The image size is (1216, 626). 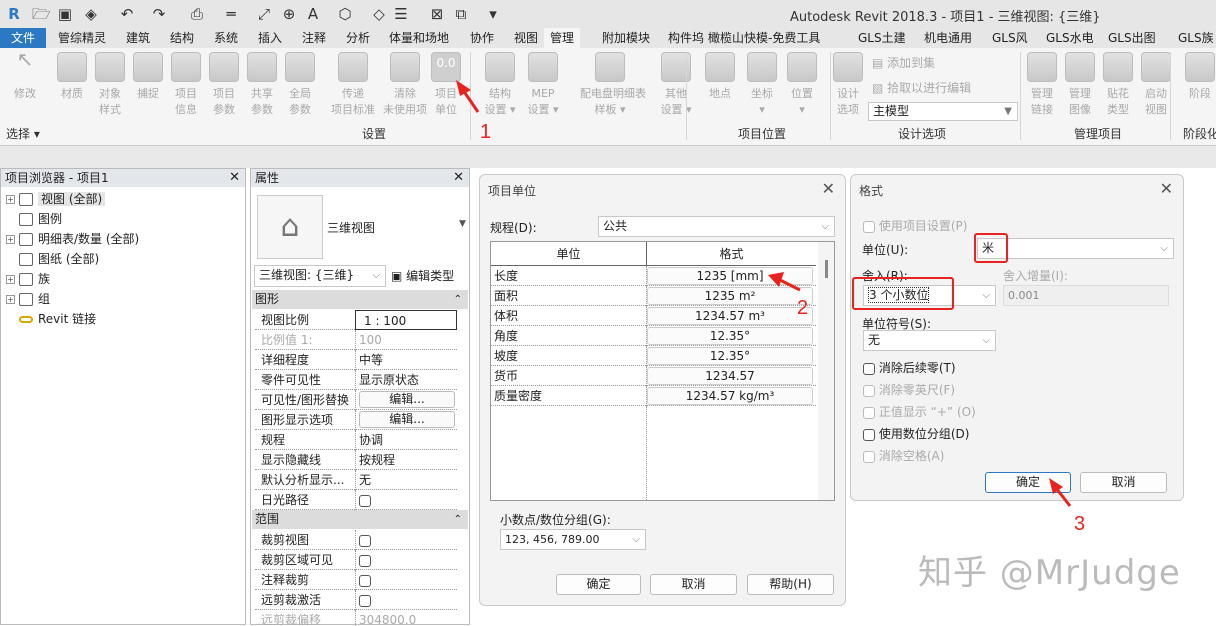 What do you see at coordinates (991, 248) in the screenshot?
I see `highlight-box-unit` at bounding box center [991, 248].